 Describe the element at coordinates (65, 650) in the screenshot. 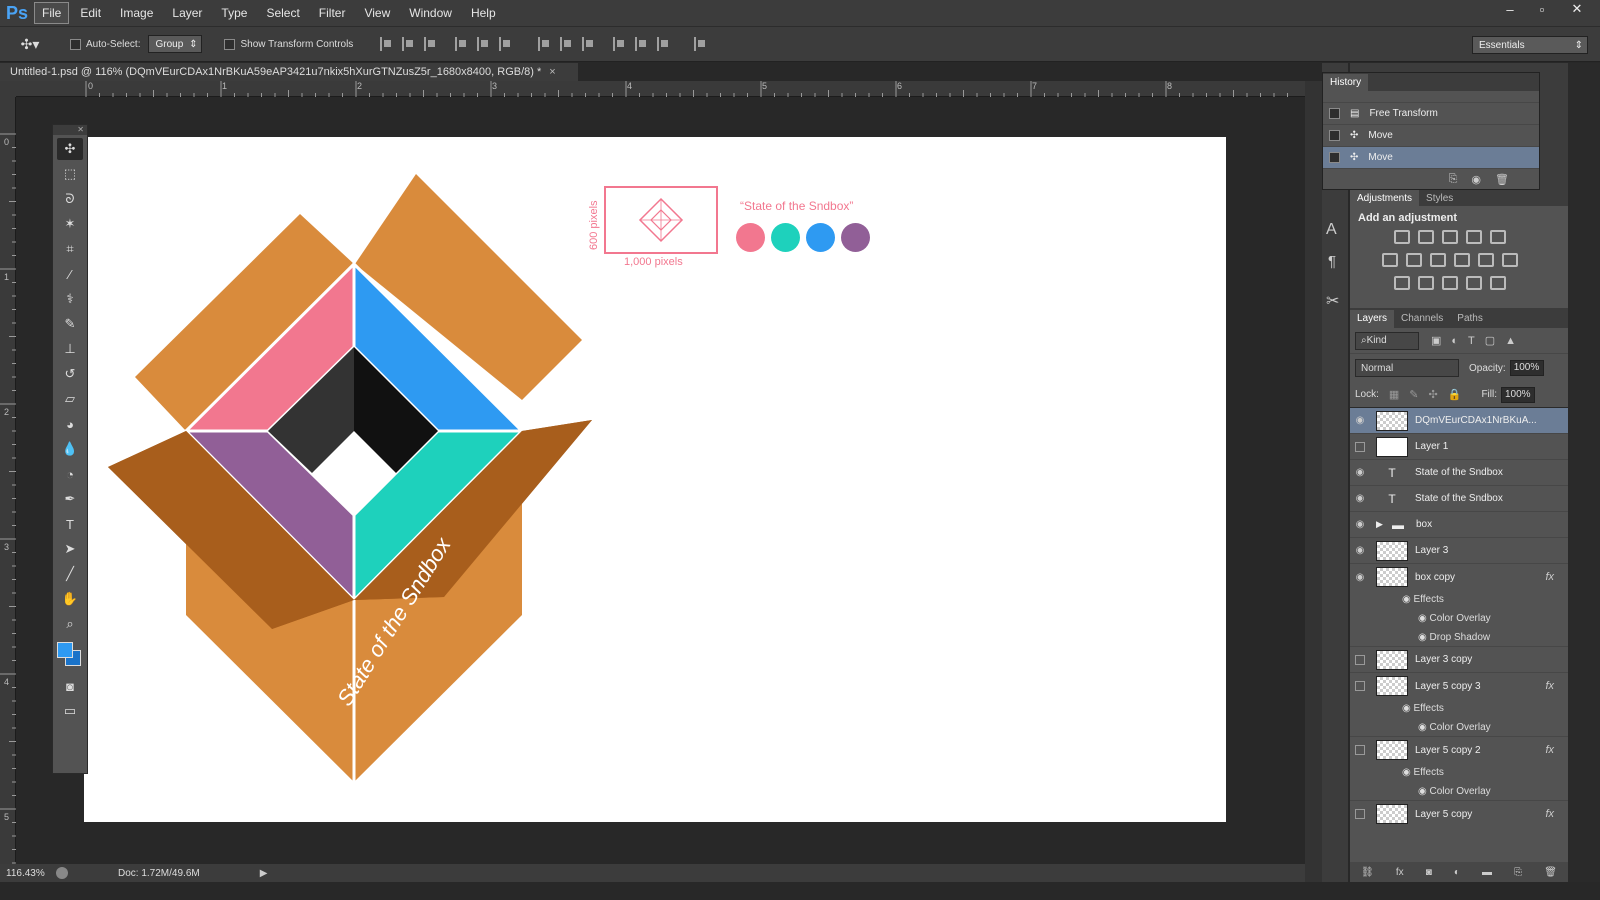

I see `foreground-color-swatch` at that location.